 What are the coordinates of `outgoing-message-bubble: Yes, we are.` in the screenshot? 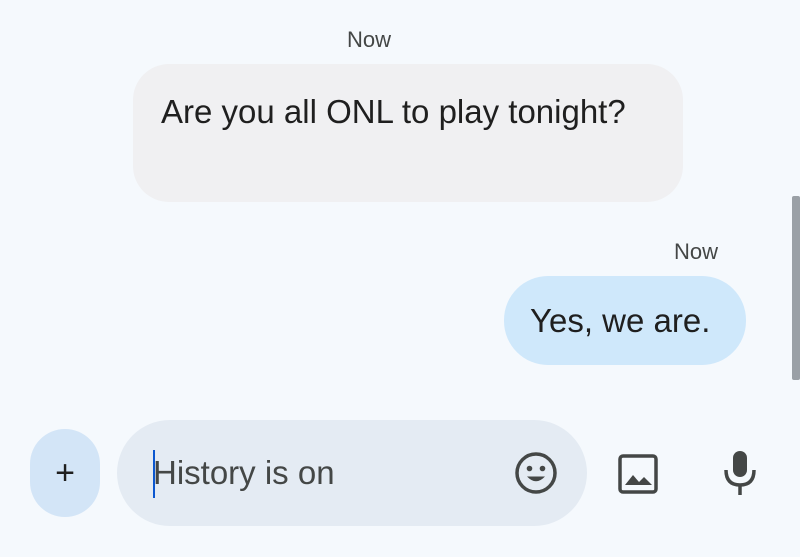 It's located at (625, 320).